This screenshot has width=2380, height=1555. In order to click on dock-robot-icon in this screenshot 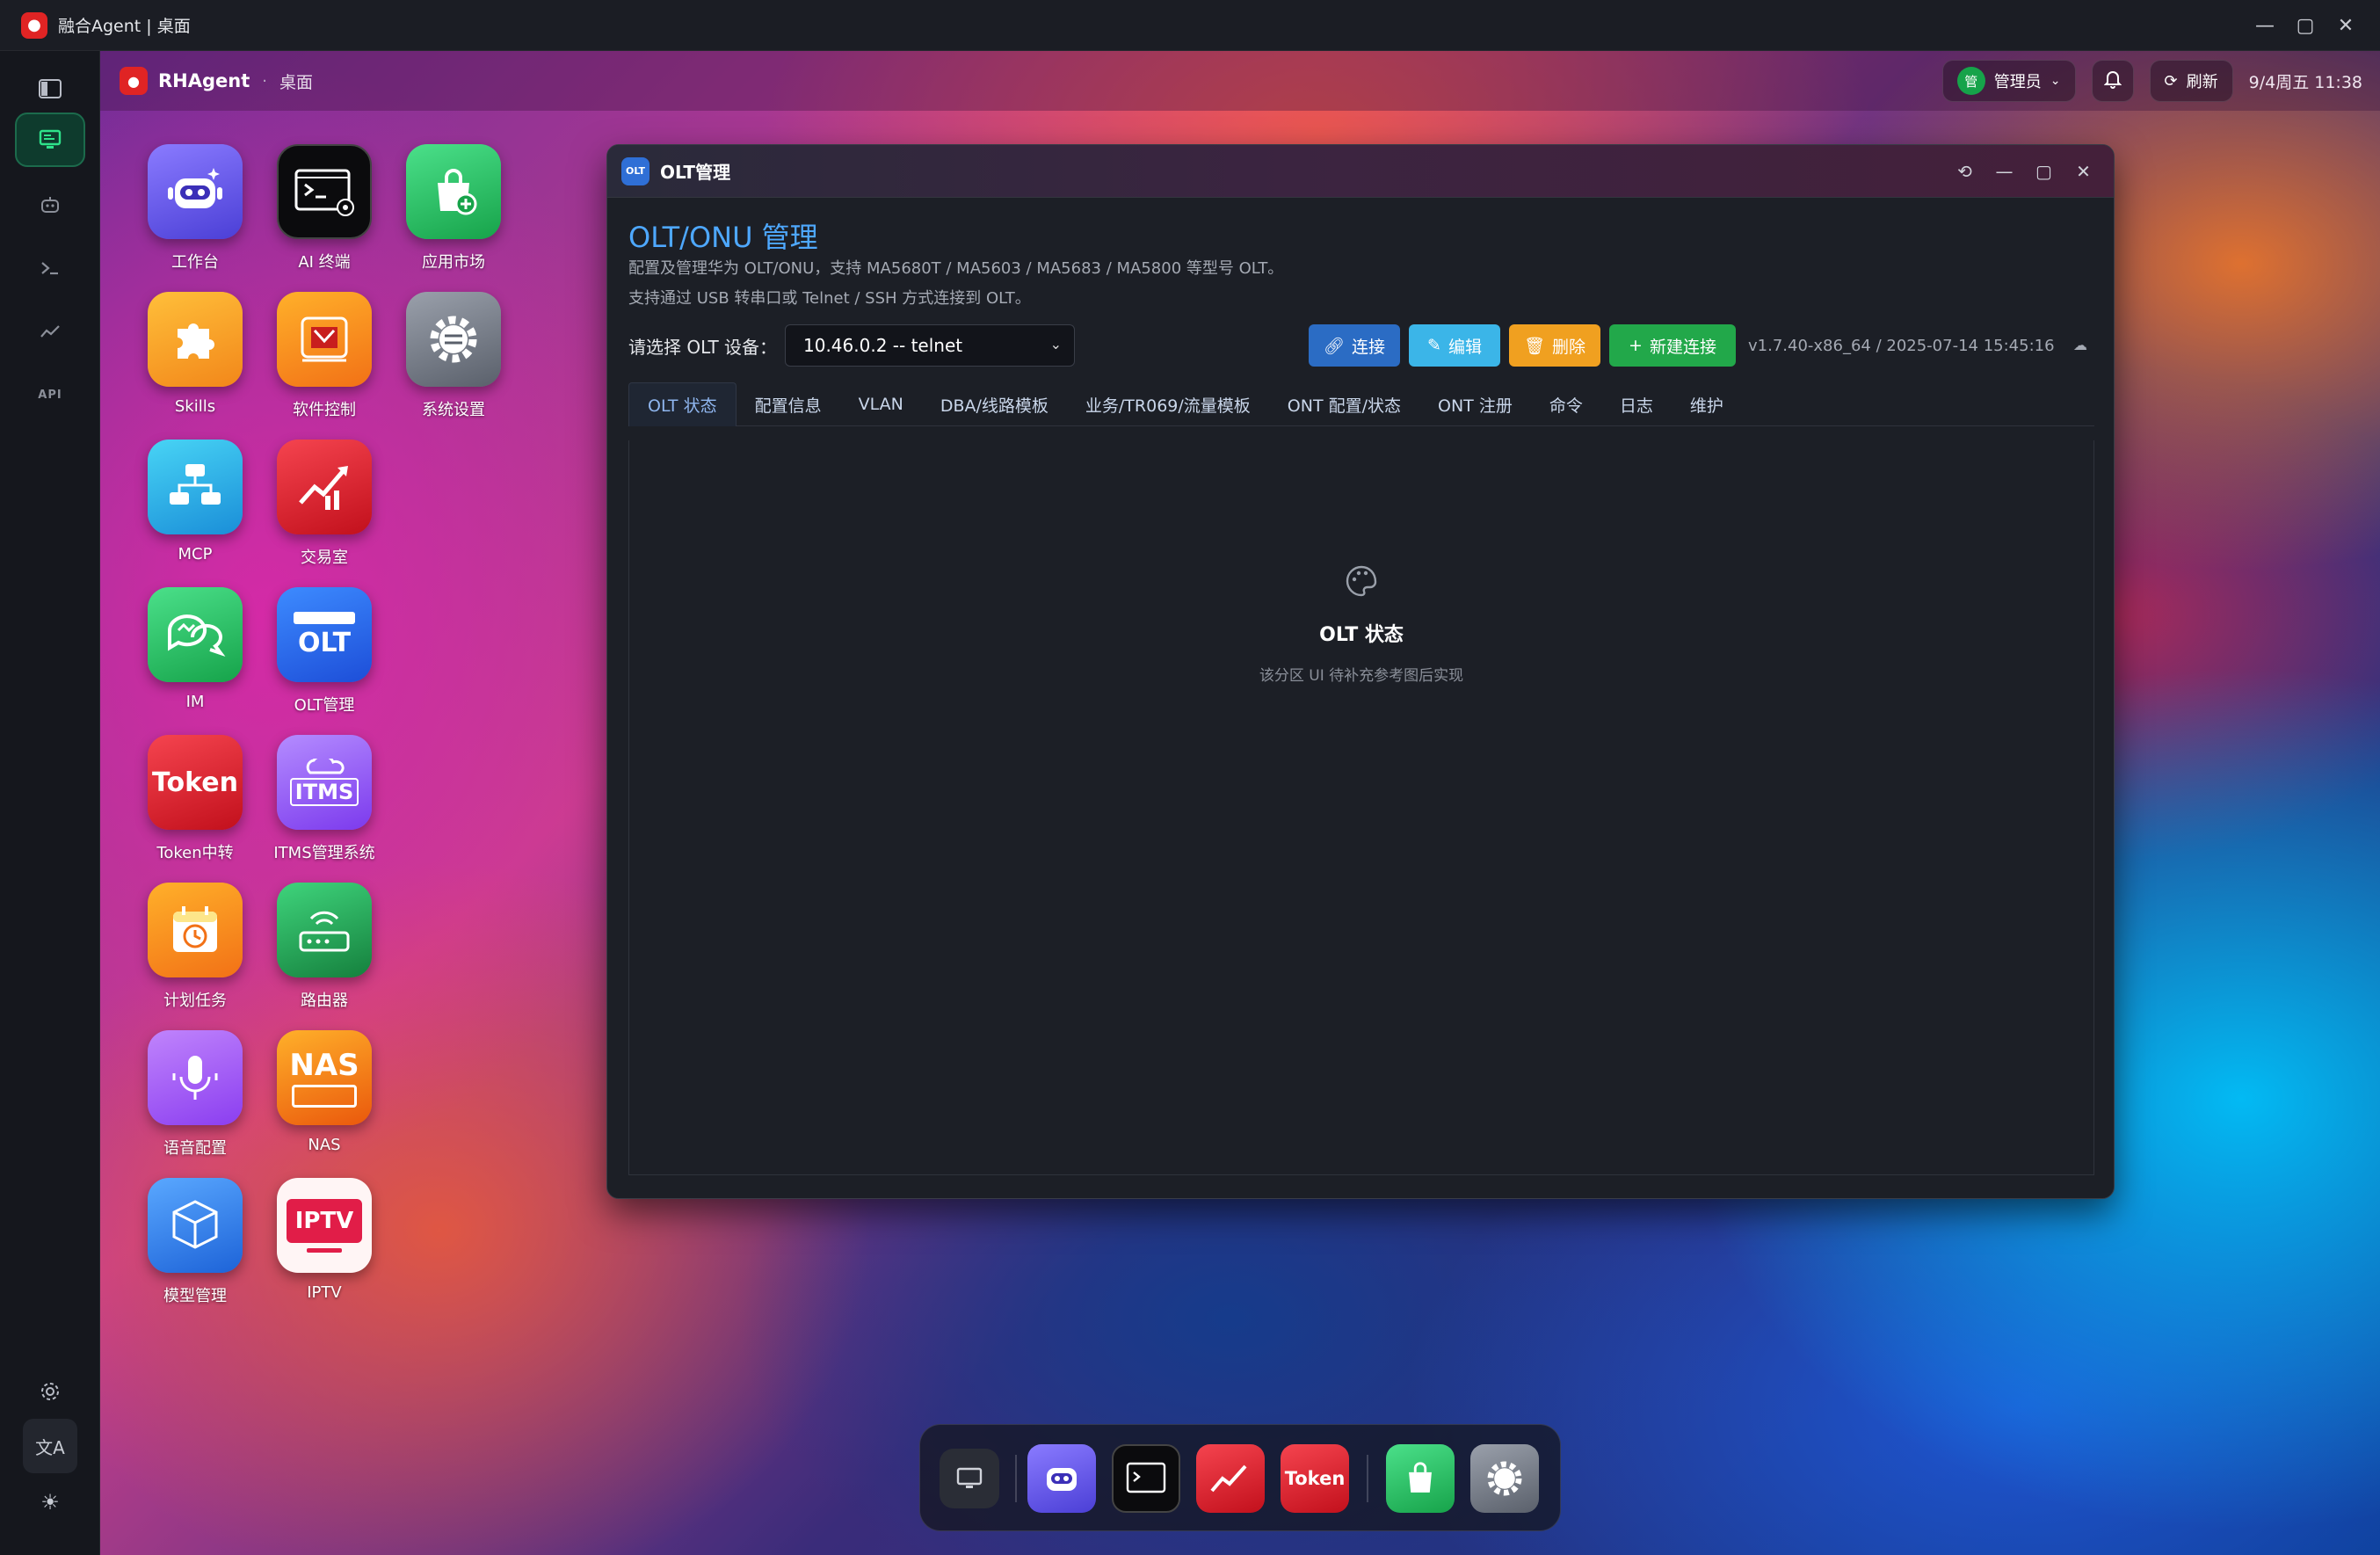, I will do `click(1061, 1478)`.